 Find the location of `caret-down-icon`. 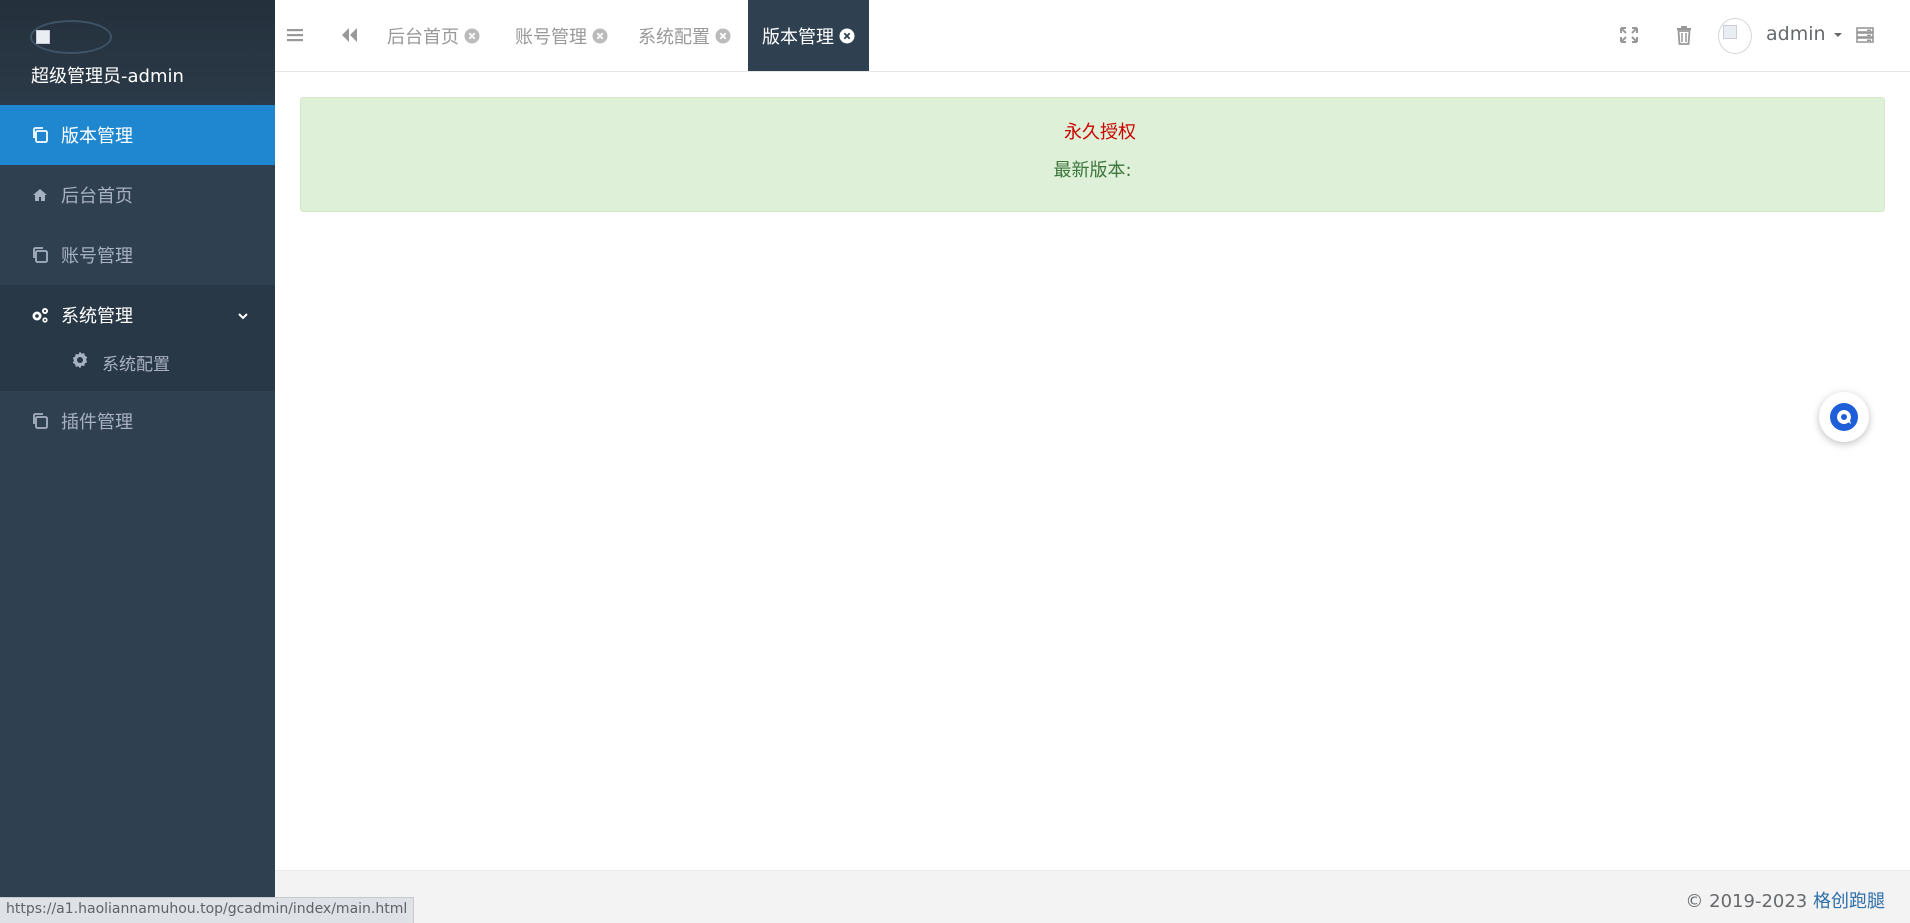

caret-down-icon is located at coordinates (1837, 35).